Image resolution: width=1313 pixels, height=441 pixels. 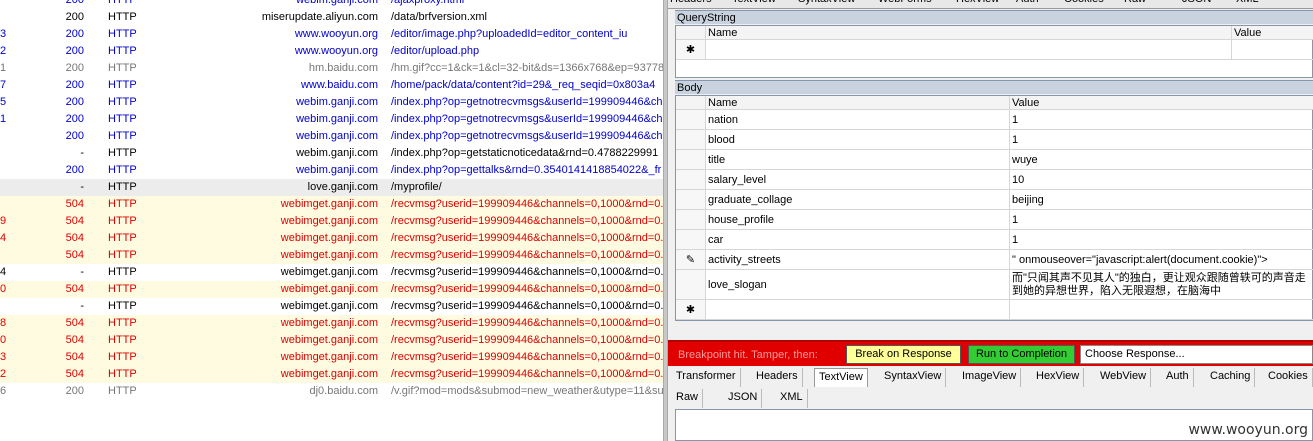 What do you see at coordinates (1272, 33) in the screenshot?
I see `qs-col-value: Value` at bounding box center [1272, 33].